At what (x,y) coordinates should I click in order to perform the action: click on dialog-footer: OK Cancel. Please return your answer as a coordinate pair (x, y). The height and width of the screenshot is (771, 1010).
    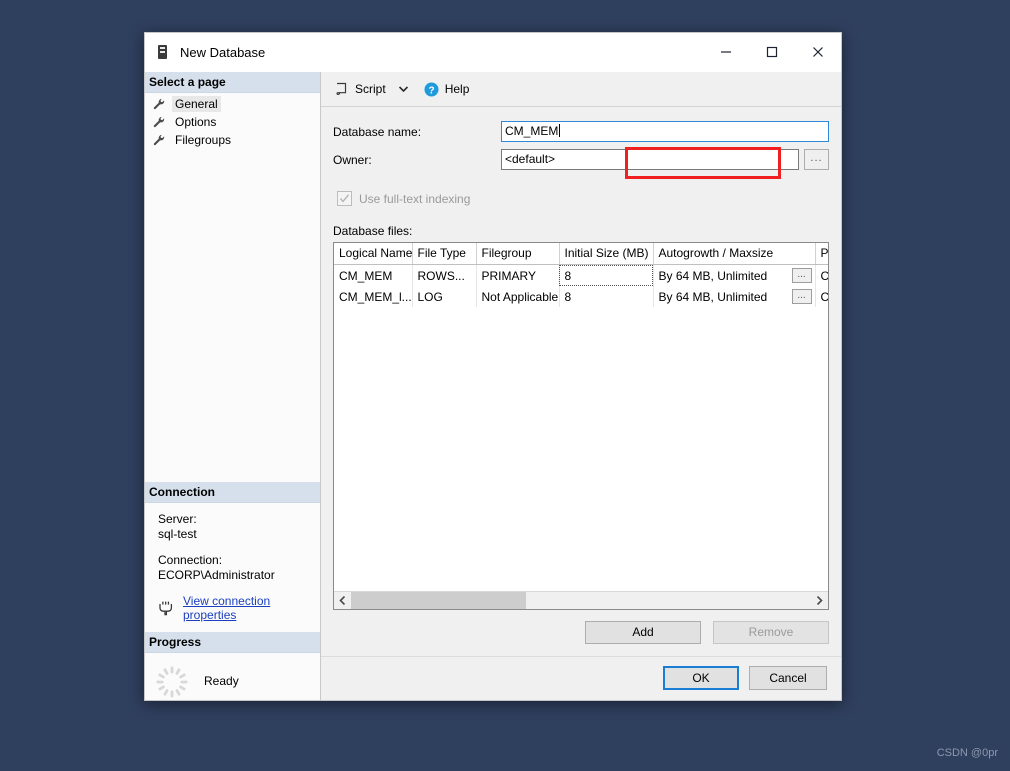
    Looking at the image, I should click on (581, 678).